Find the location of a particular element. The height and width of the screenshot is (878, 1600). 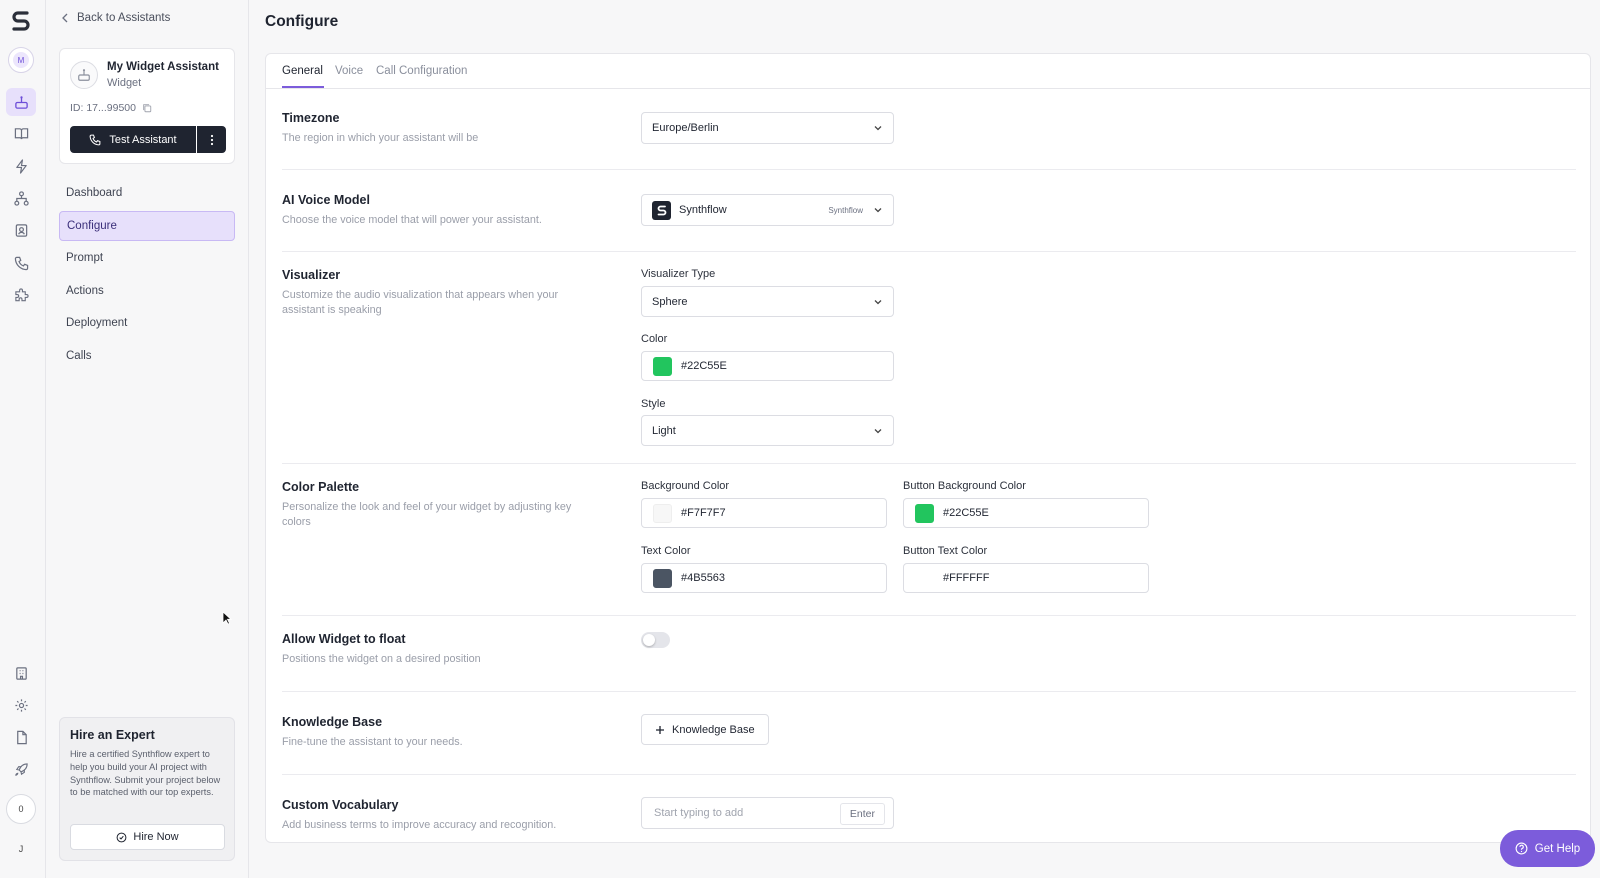

enter-button: Enter is located at coordinates (862, 814).